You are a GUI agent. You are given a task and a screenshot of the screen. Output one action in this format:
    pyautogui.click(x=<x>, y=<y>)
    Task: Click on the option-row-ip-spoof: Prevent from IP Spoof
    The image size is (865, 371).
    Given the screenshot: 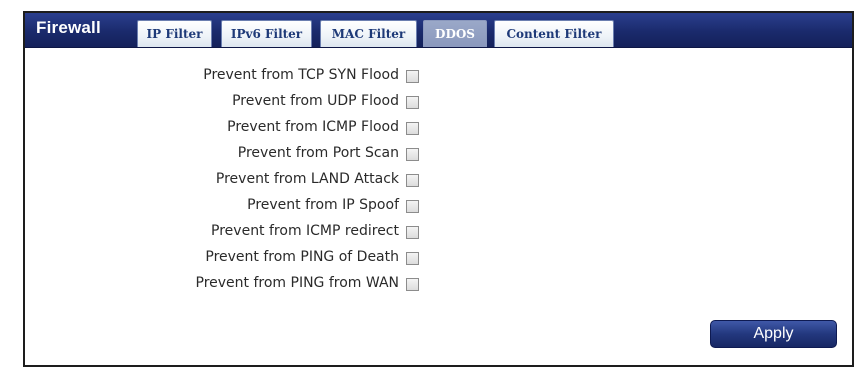 What is the action you would take?
    pyautogui.click(x=225, y=207)
    